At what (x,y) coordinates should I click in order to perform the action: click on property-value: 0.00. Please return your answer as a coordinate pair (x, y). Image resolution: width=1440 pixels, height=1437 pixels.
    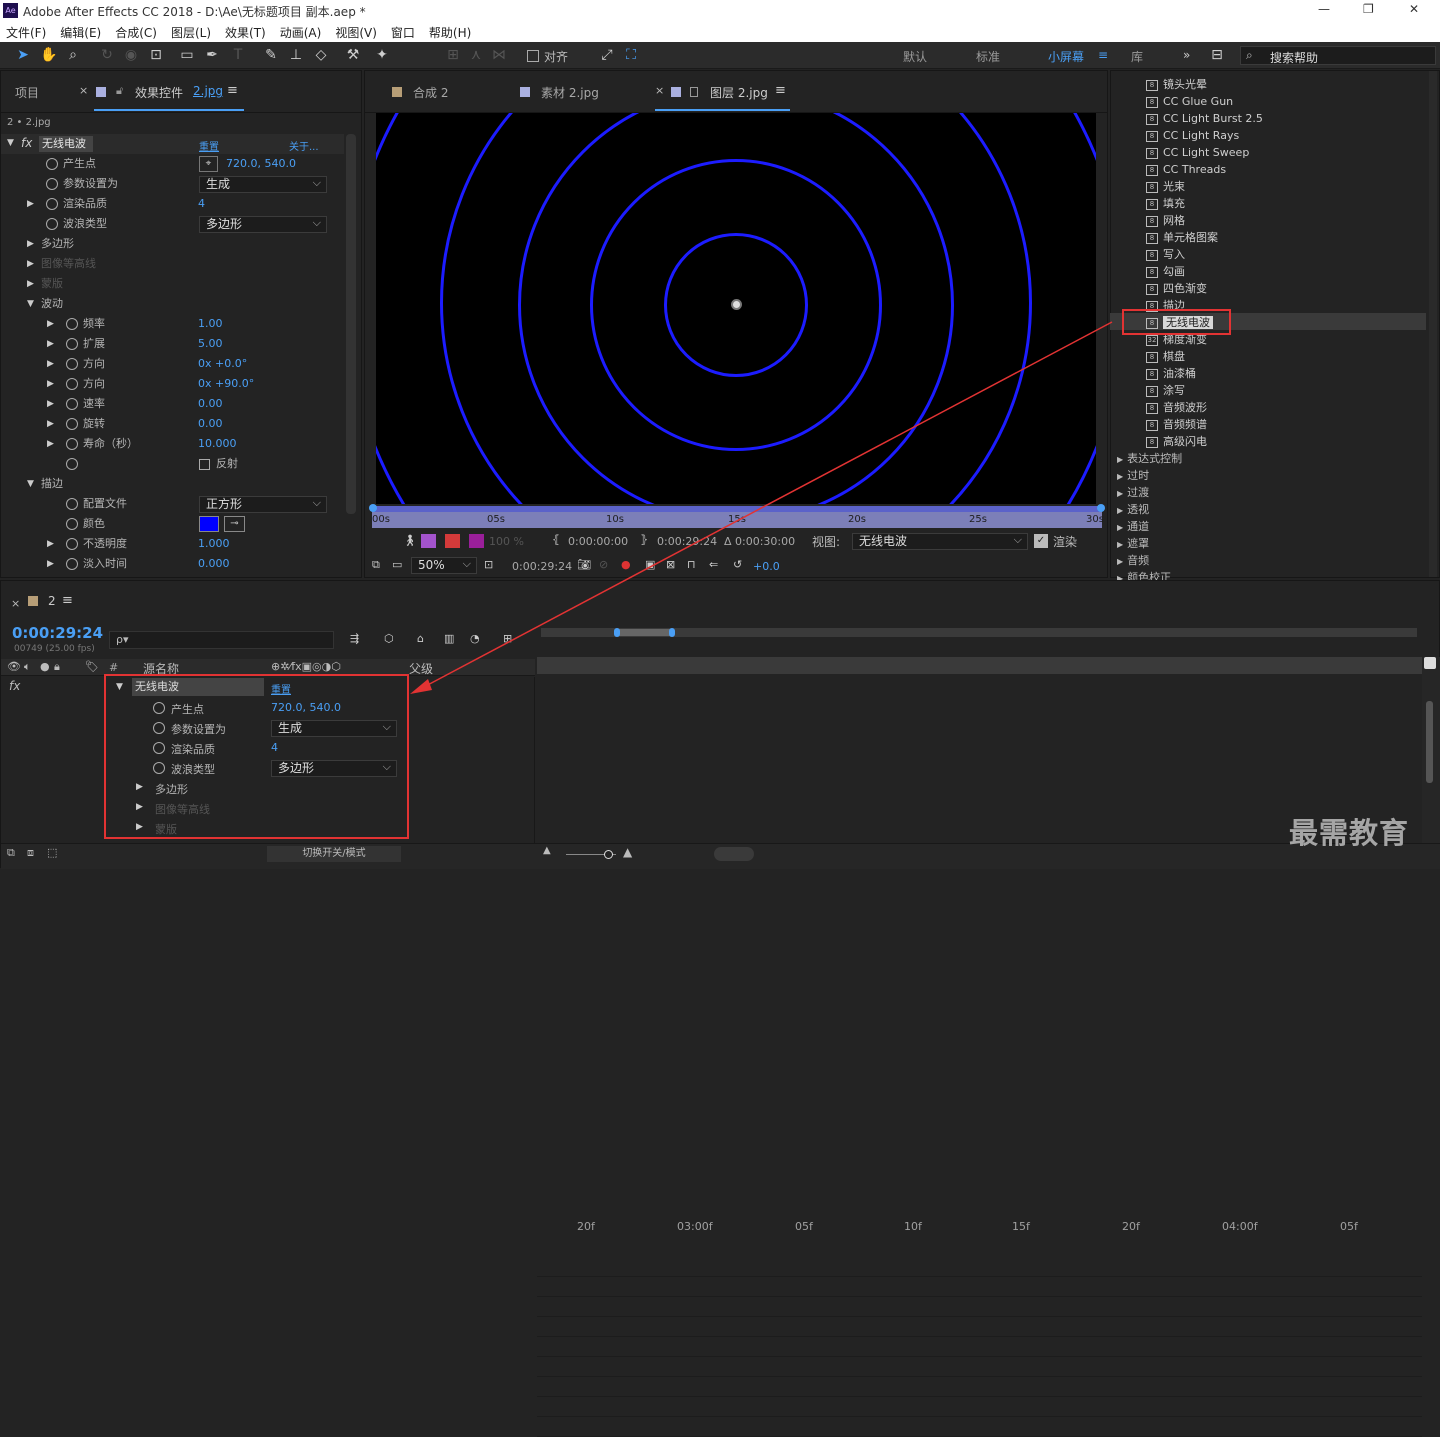
    Looking at the image, I should click on (210, 424).